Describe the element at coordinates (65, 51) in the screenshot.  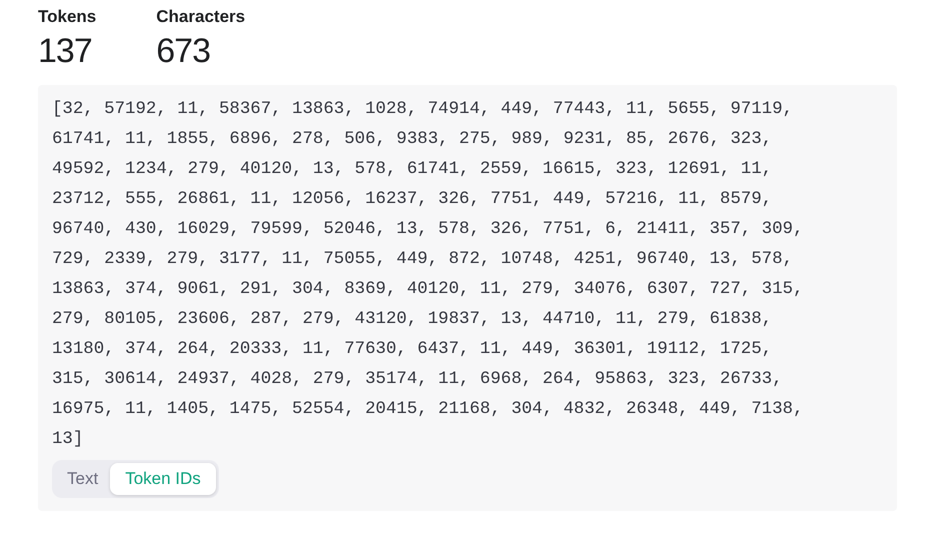
I see `stat-value: 137` at that location.